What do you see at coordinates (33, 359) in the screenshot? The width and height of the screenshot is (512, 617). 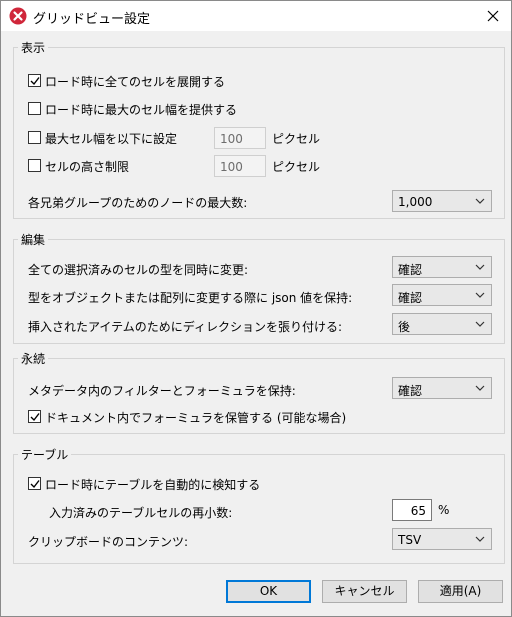 I see `persist-group-legend: 永続` at bounding box center [33, 359].